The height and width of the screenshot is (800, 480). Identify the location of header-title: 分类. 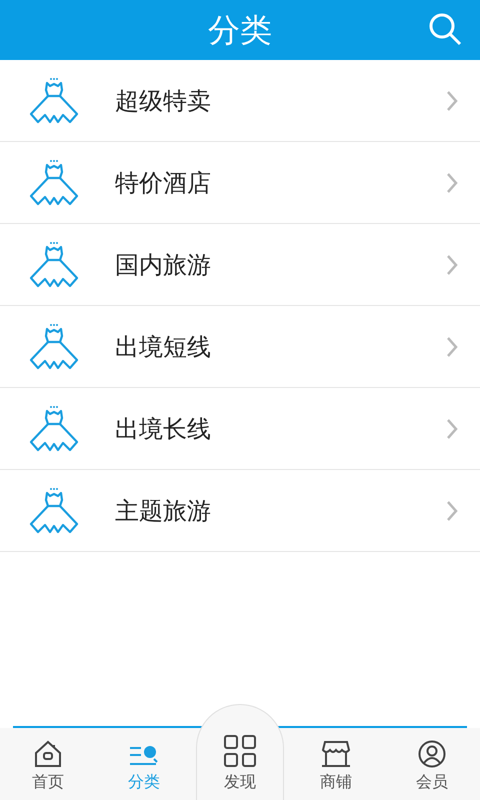
(240, 30).